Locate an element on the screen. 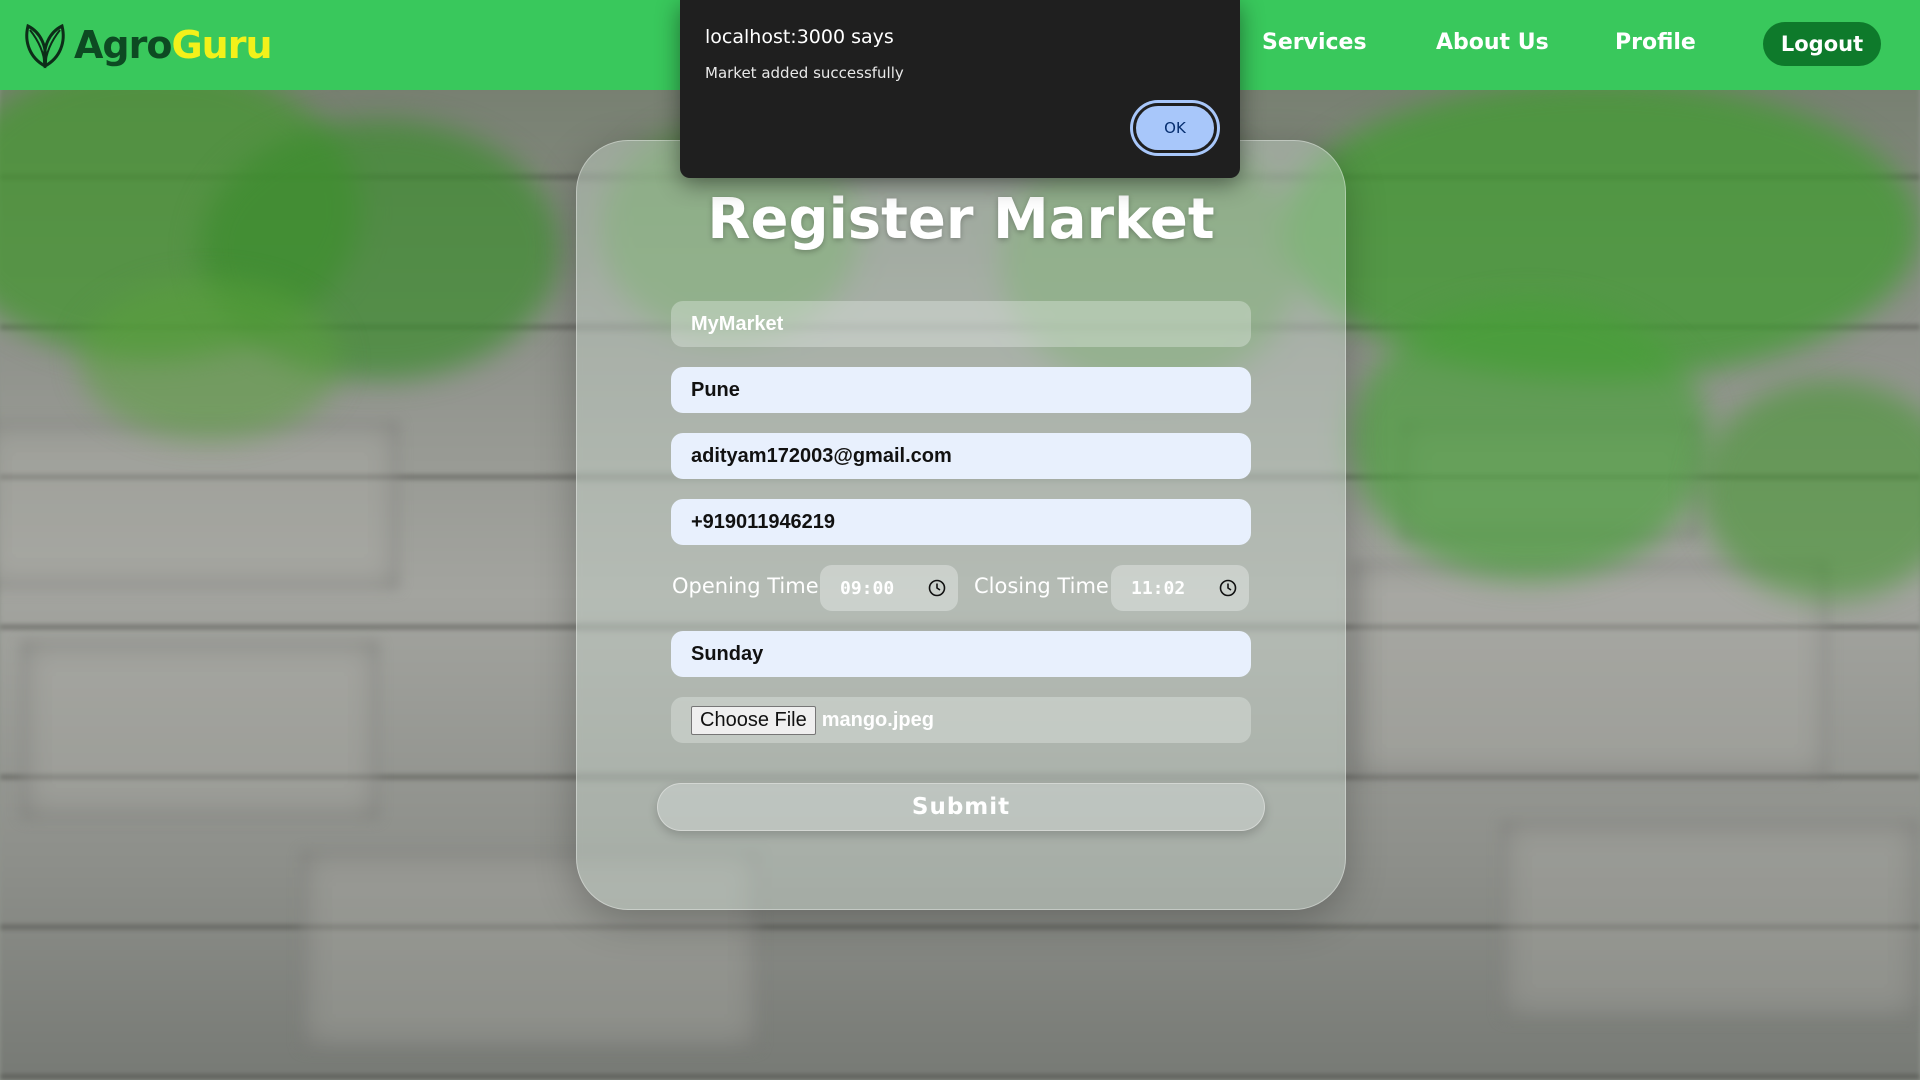 Image resolution: width=1920 pixels, height=1080 pixels. submit-button: Submit is located at coordinates (961, 807).